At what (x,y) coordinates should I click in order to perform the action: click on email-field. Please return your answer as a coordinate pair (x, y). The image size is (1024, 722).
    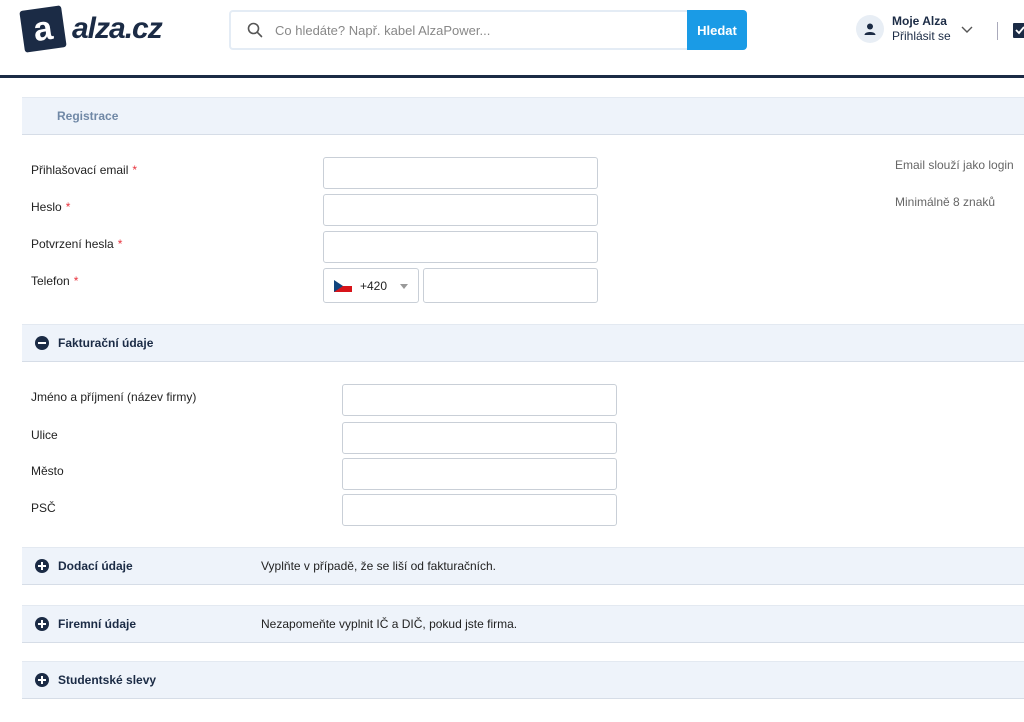
    Looking at the image, I should click on (460, 173).